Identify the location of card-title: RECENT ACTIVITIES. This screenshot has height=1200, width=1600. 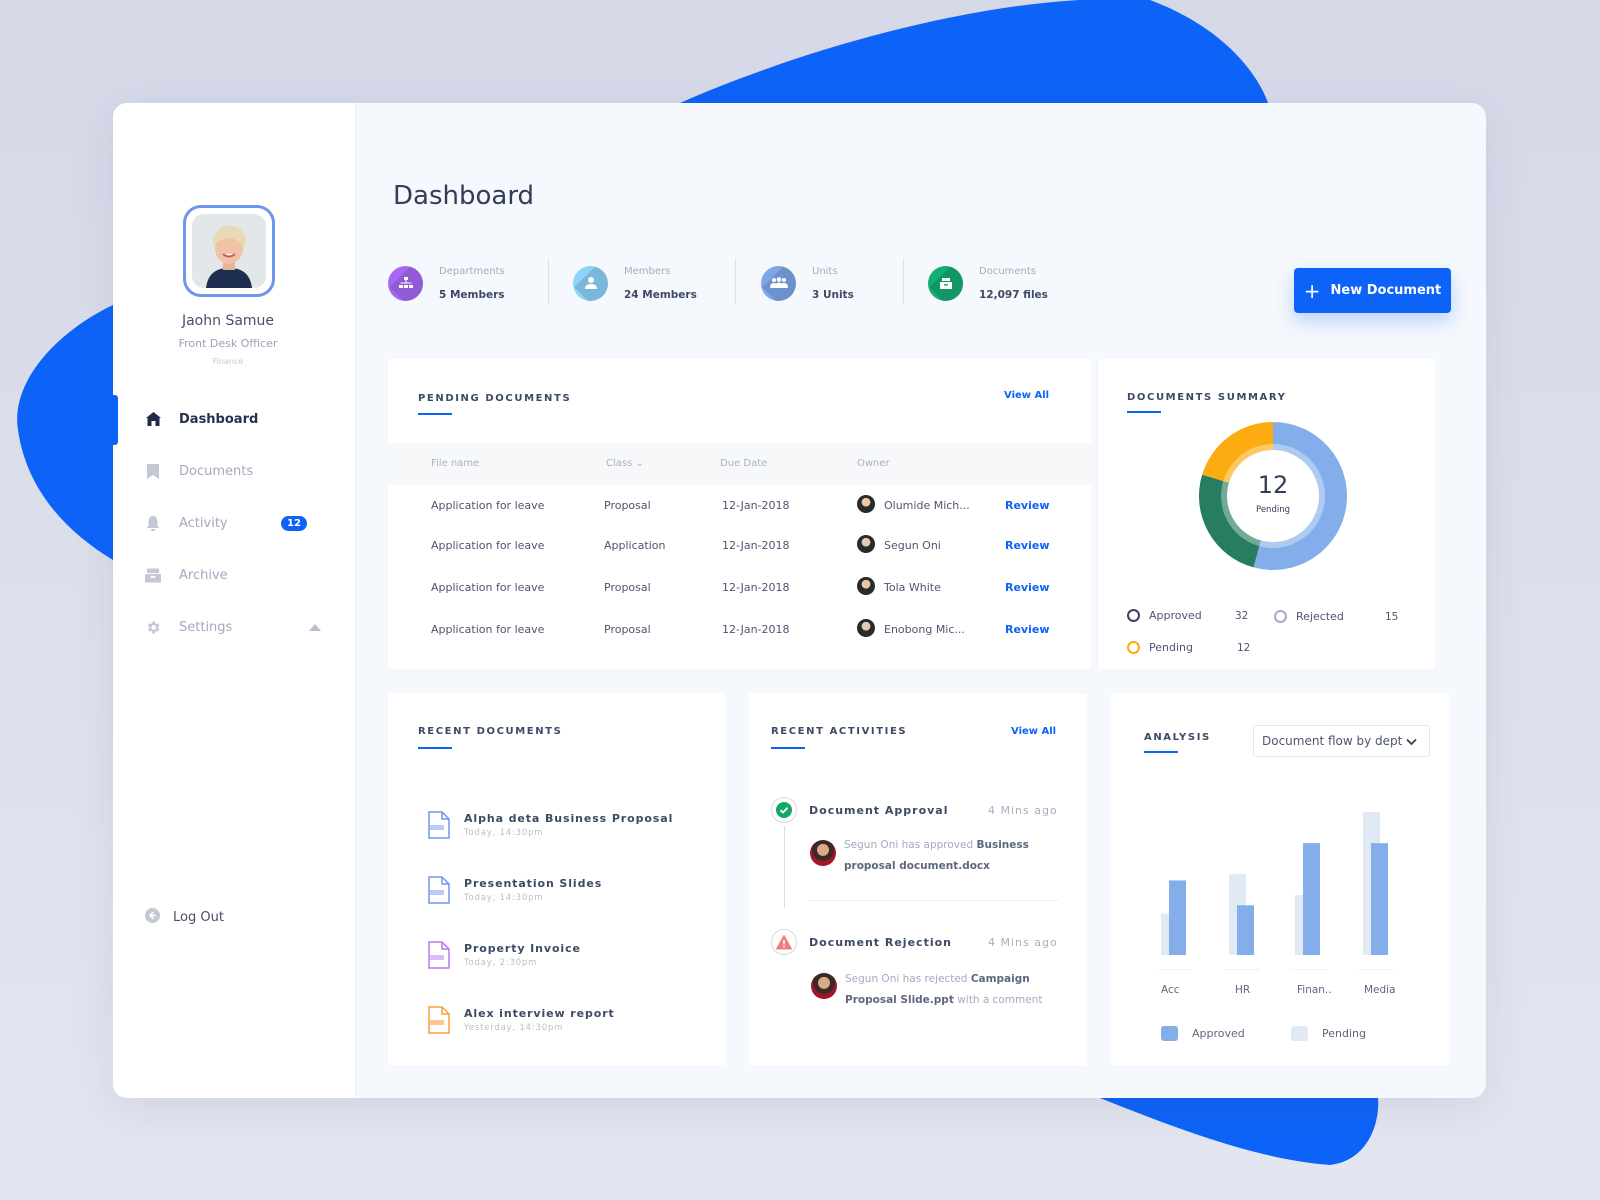
(839, 731).